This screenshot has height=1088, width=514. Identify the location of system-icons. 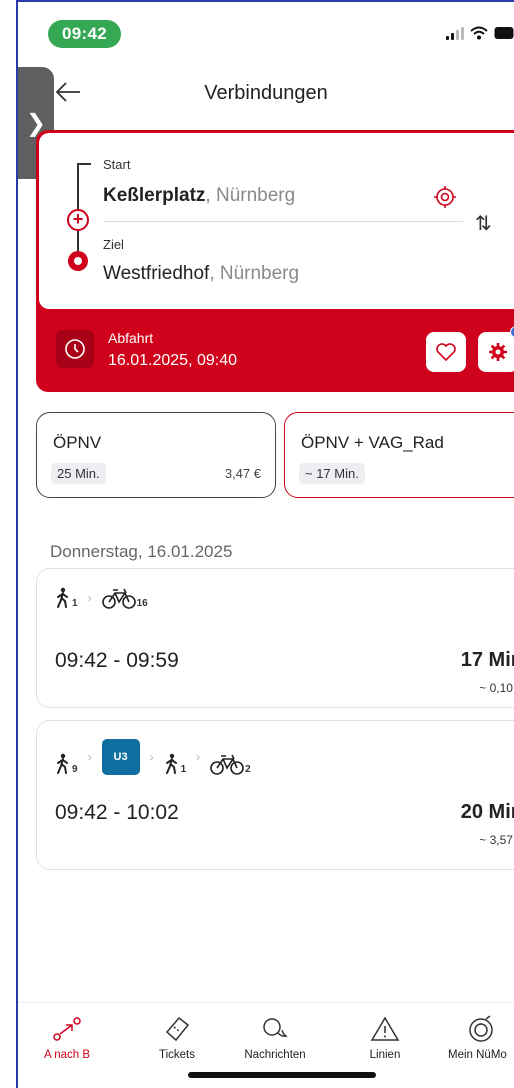
(480, 33).